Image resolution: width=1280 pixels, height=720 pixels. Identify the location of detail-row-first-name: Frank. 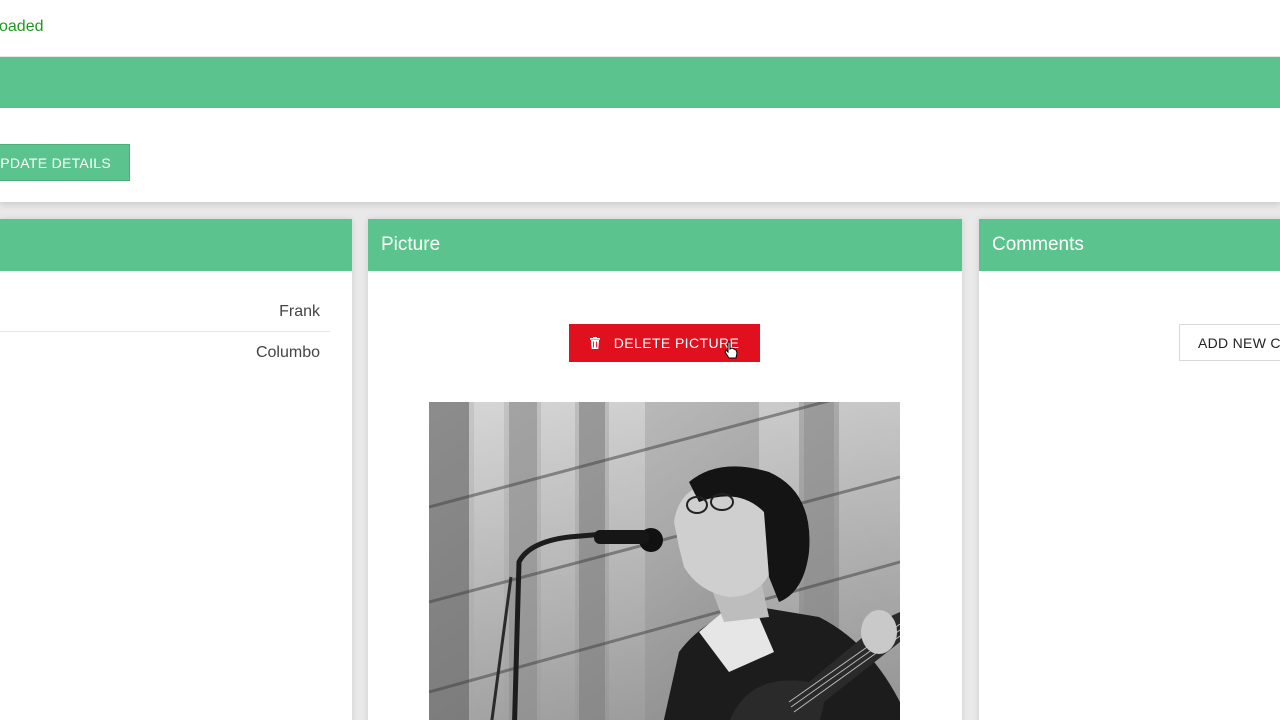
(165, 312).